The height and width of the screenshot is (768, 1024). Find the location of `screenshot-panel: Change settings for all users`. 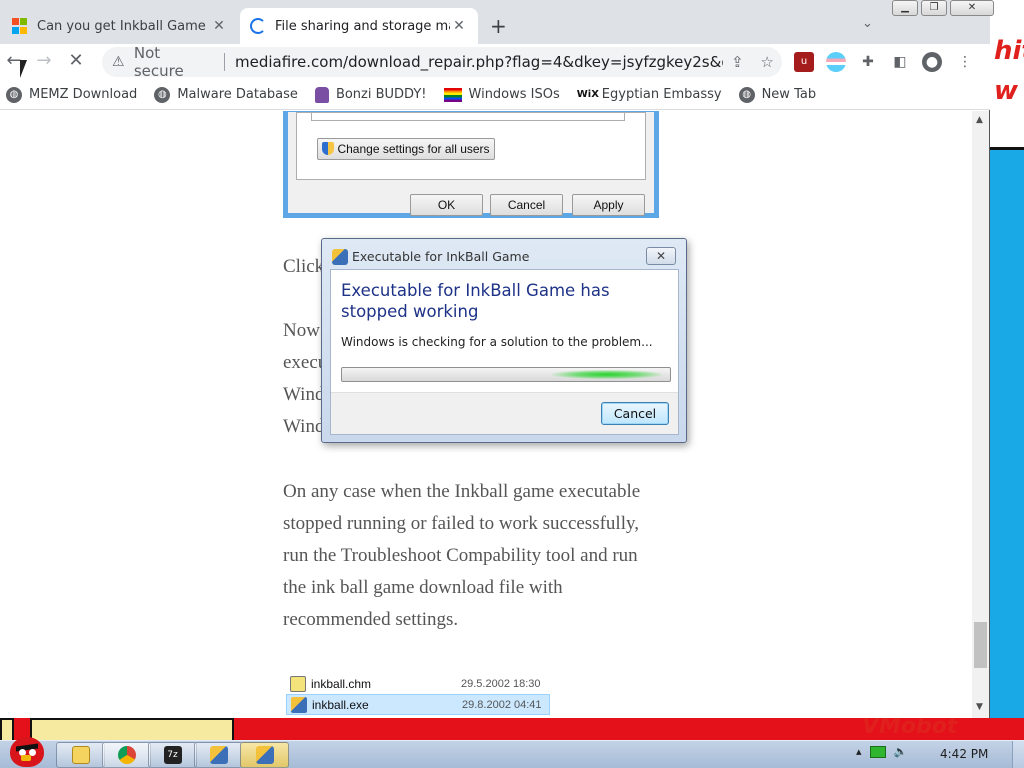

screenshot-panel: Change settings for all users is located at coordinates (471, 146).